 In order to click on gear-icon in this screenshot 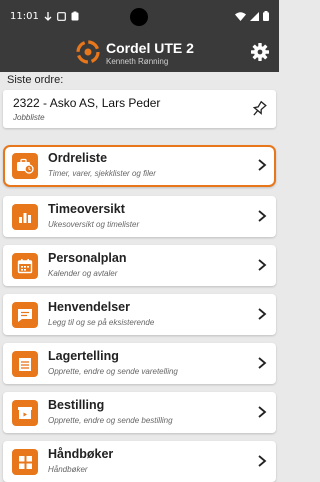, I will do `click(260, 52)`.